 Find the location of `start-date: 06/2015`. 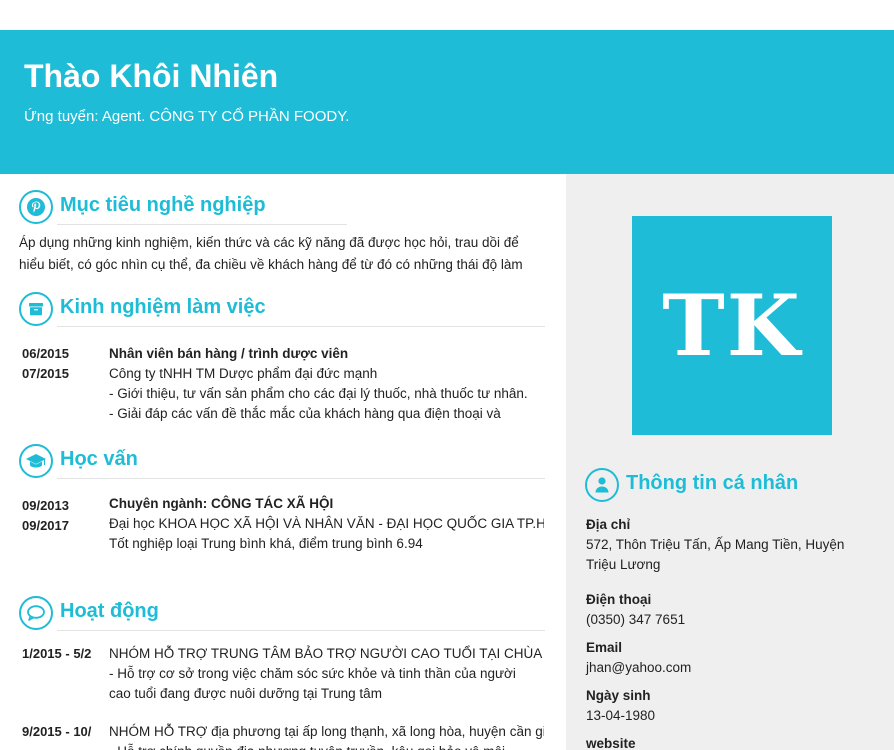

start-date: 06/2015 is located at coordinates (45, 353).